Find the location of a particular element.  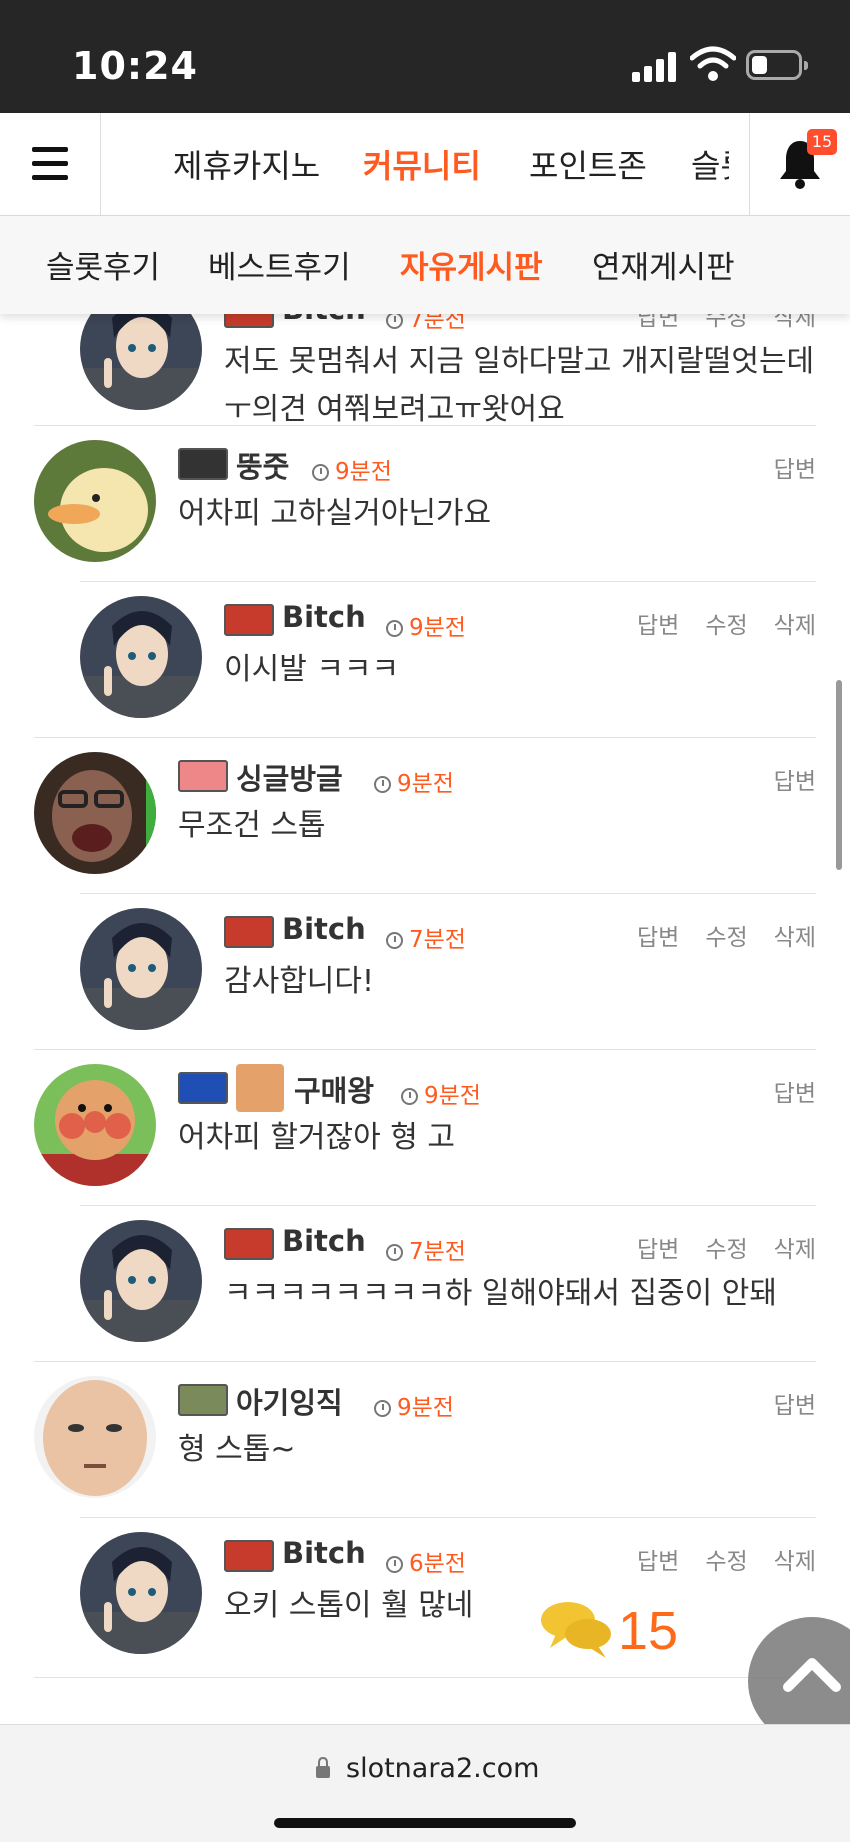

comment-time: 6분전 is located at coordinates (426, 1561).